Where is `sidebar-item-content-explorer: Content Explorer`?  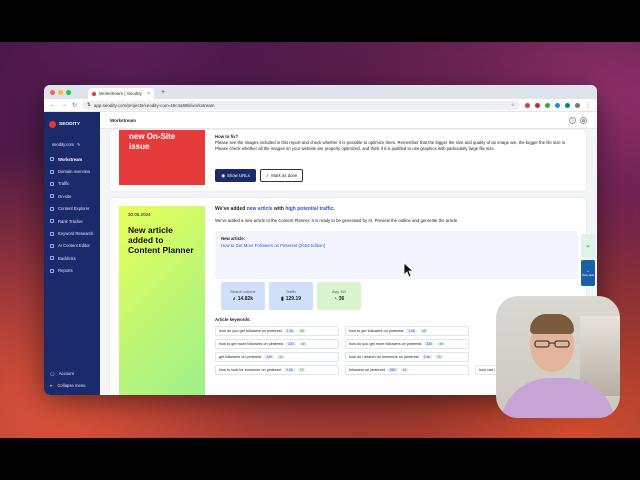
sidebar-item-content-explorer: Content Explorer is located at coordinates (72, 209).